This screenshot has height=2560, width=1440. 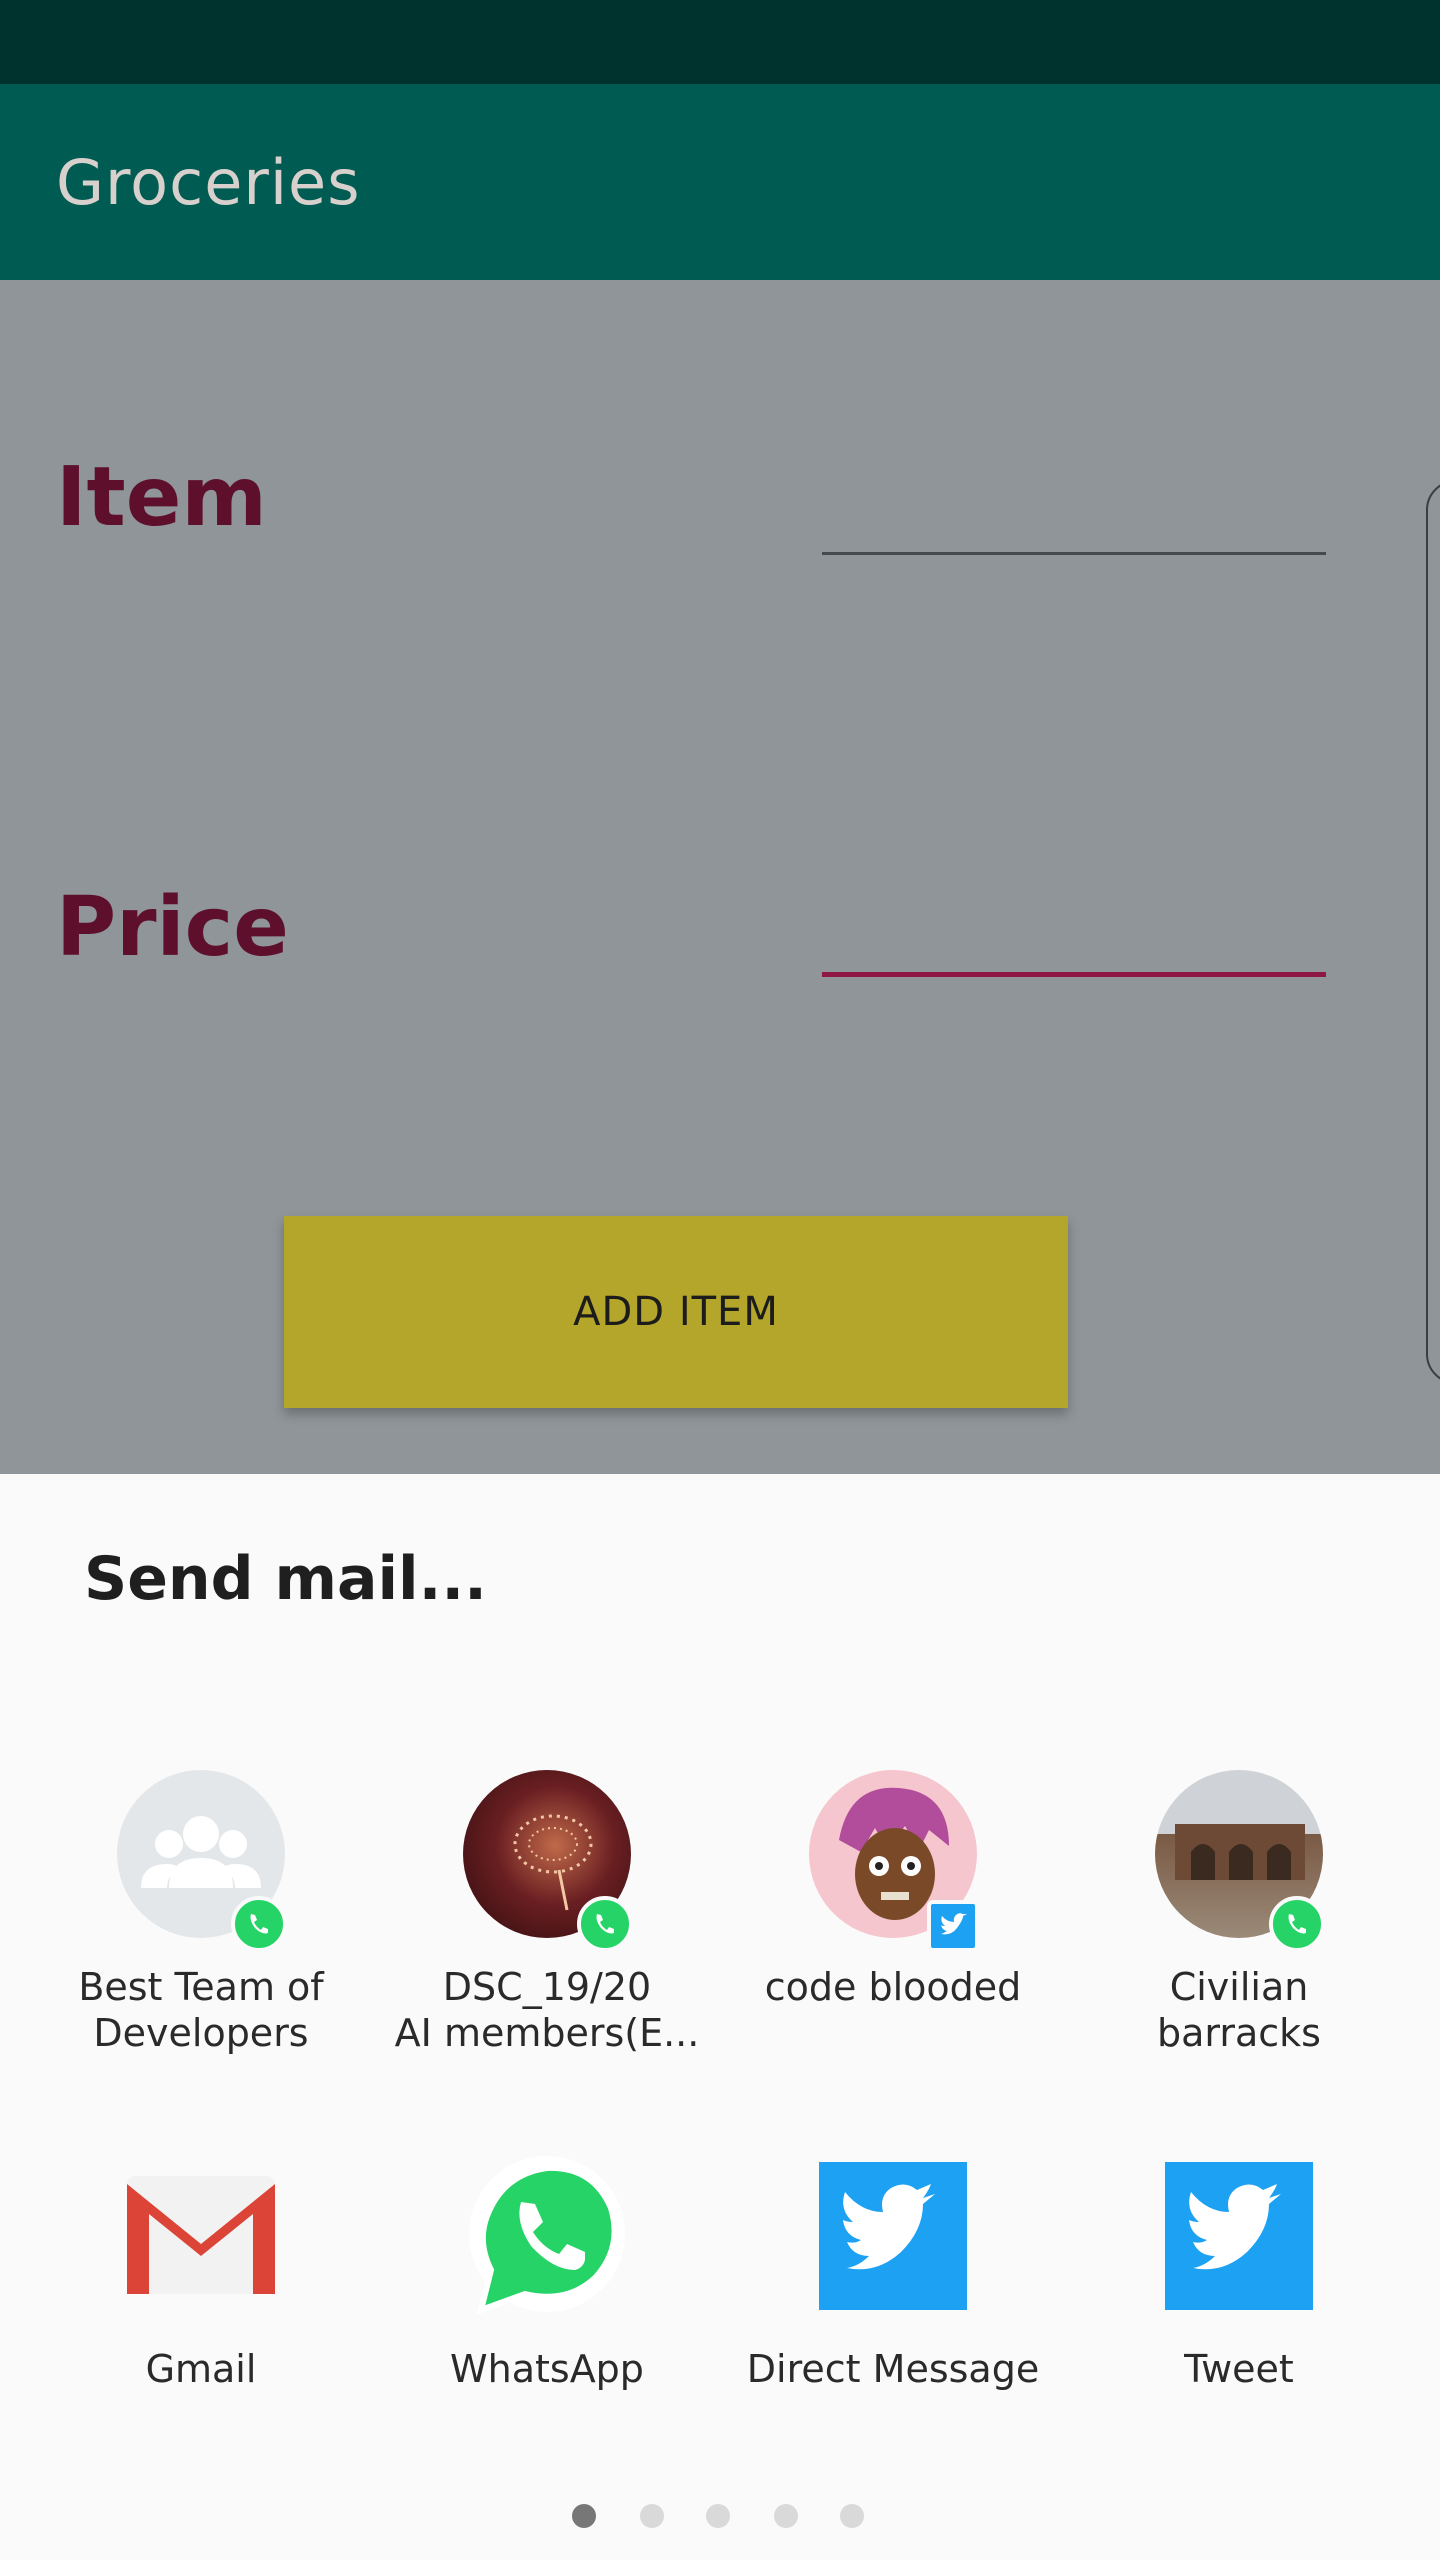 I want to click on share-app-whatsapp: WhatsApp, so click(x=547, y=2272).